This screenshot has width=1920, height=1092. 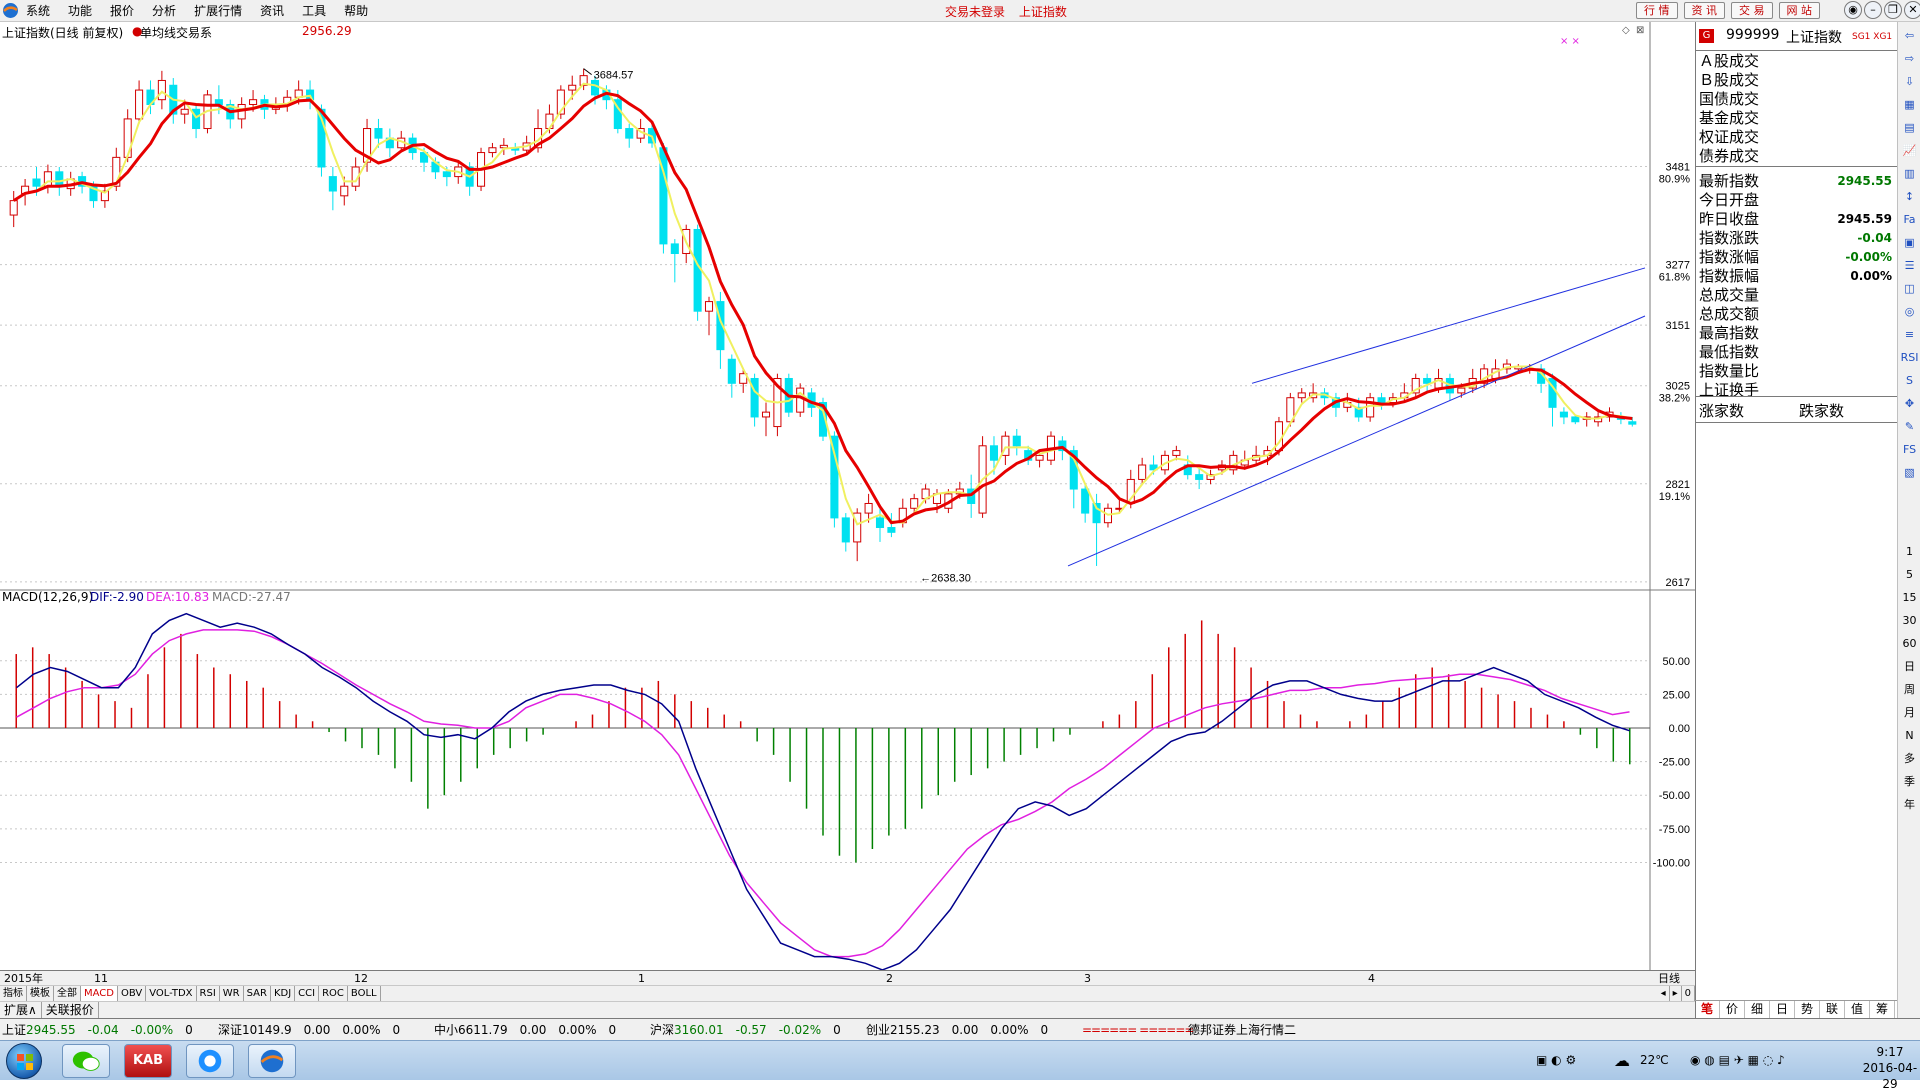 What do you see at coordinates (1909, 289) in the screenshot?
I see `toolbar-button: ◫` at bounding box center [1909, 289].